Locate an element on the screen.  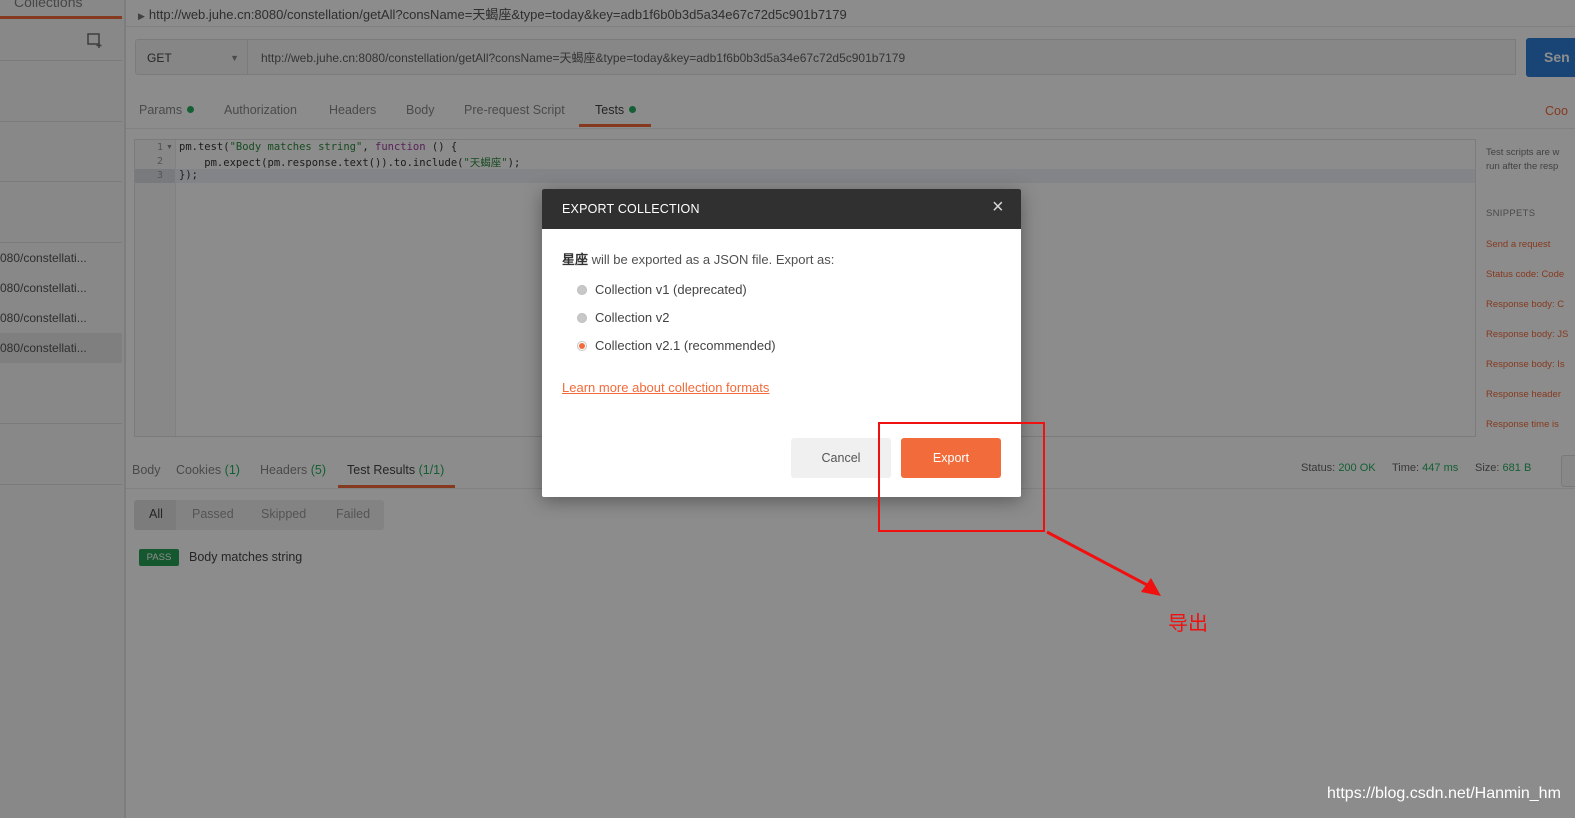
dialog-title: EXPORT COLLECTION is located at coordinates (631, 209).